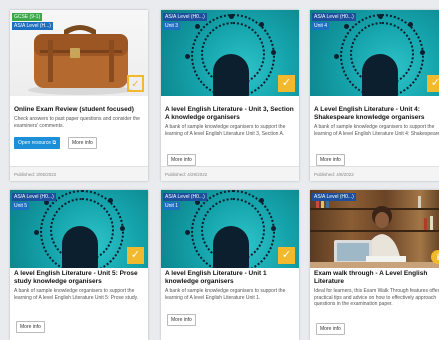  Describe the element at coordinates (79, 110) in the screenshot. I see `card-title: Online Exam Review (student focused)` at that location.